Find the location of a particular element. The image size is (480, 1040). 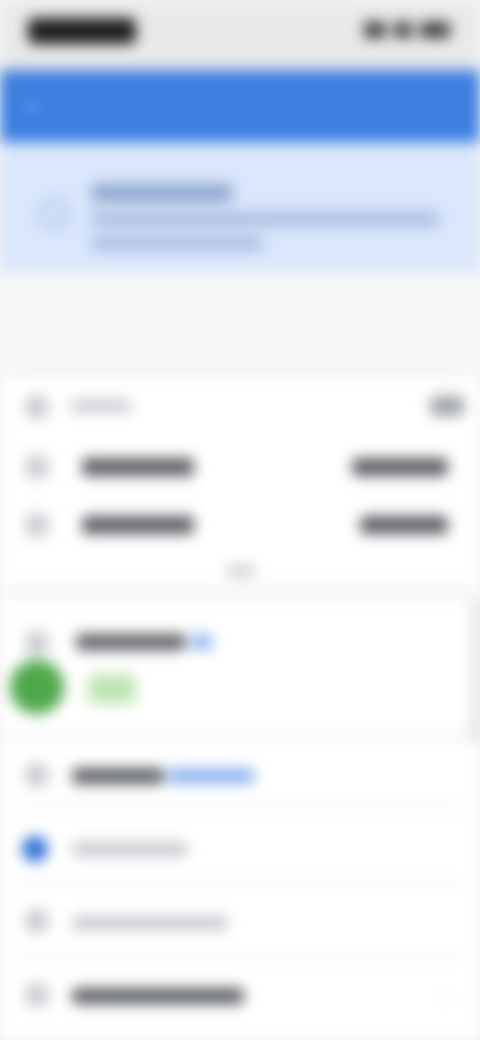

contacts-icon is located at coordinates (37, 643).